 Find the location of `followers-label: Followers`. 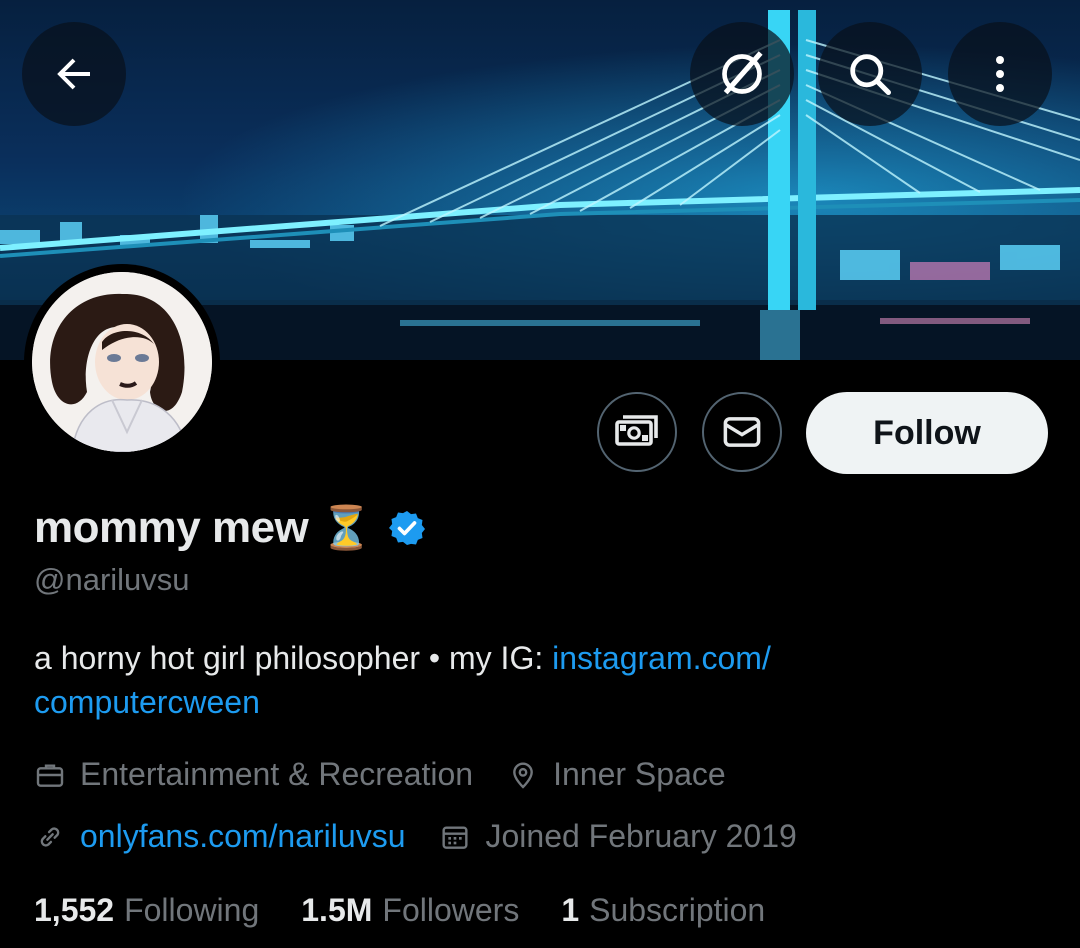

followers-label: Followers is located at coordinates (451, 910).